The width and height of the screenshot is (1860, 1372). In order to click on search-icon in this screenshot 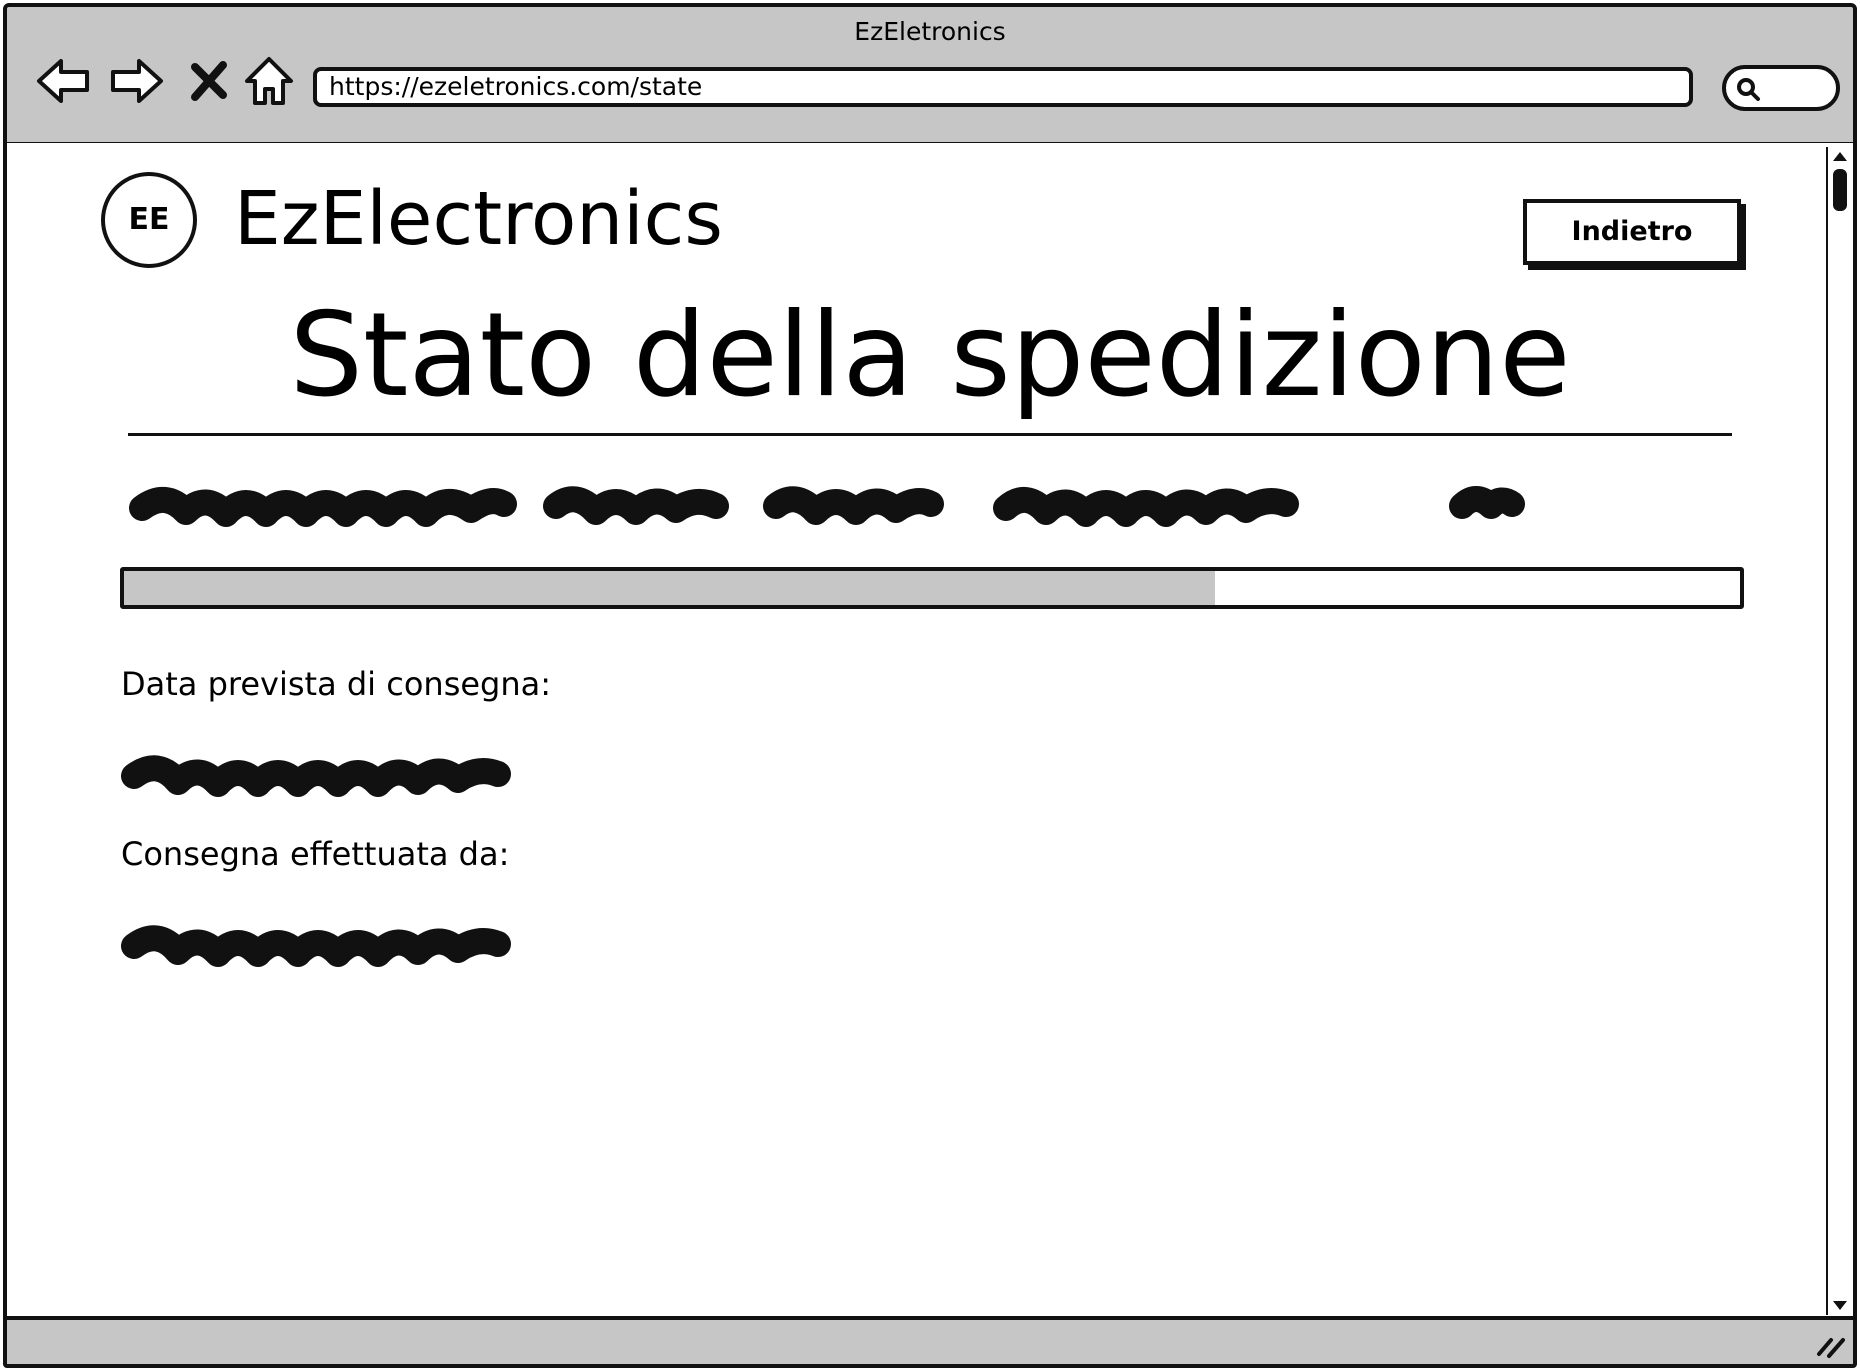, I will do `click(1748, 89)`.